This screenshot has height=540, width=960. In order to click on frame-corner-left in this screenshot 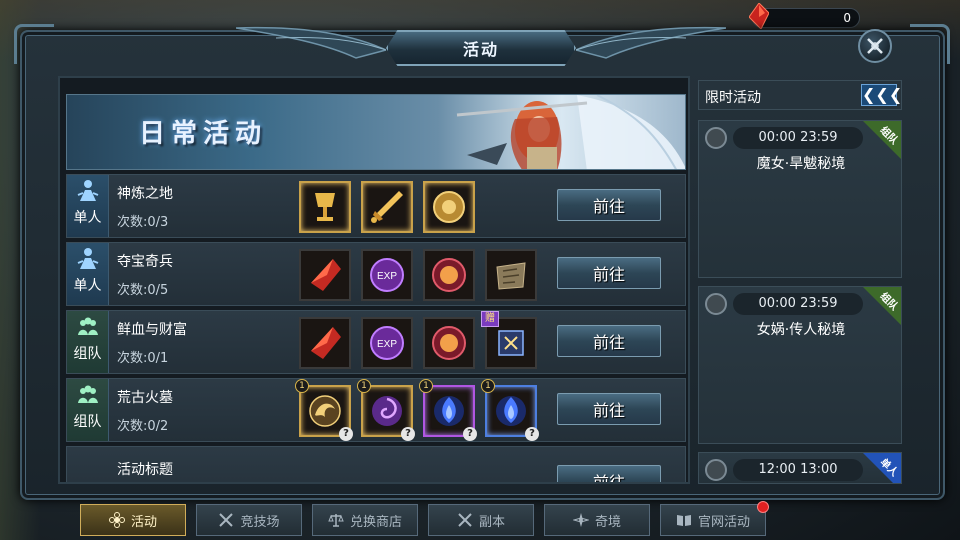, I will do `click(34, 44)`.